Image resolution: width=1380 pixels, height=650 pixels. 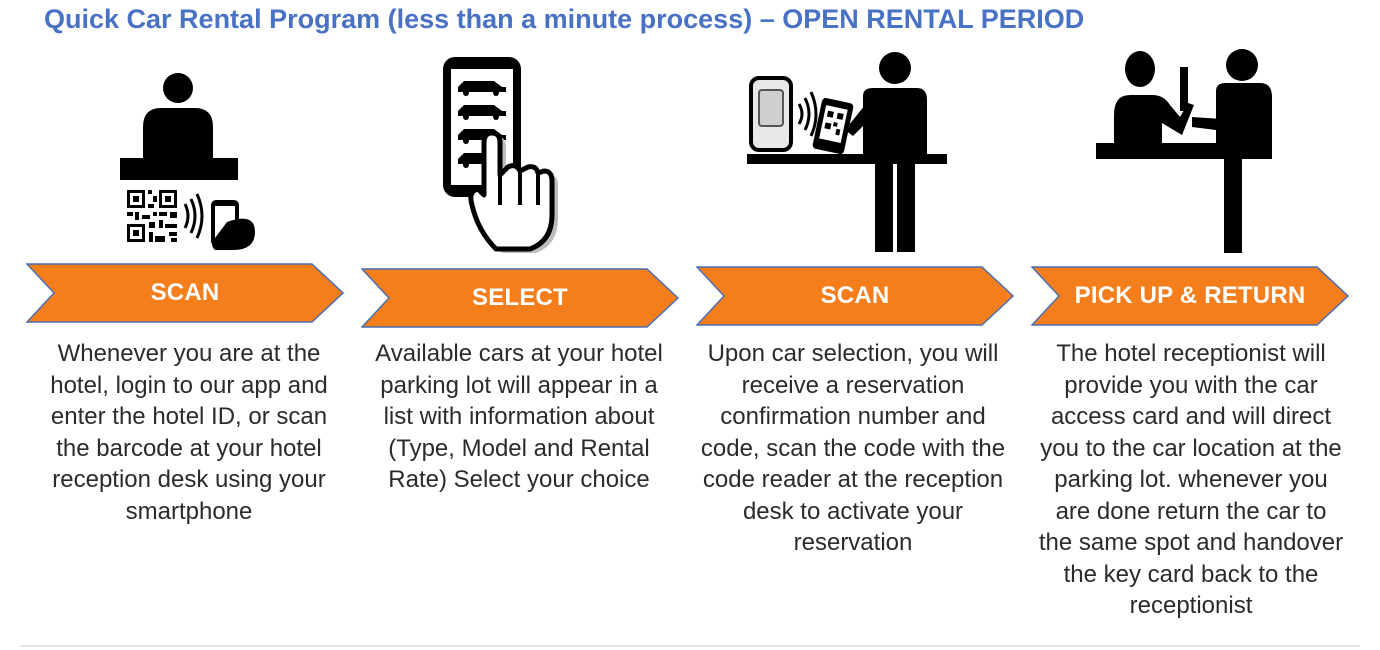 I want to click on person-scanning-phone-at-reader-icon, so click(x=847, y=152).